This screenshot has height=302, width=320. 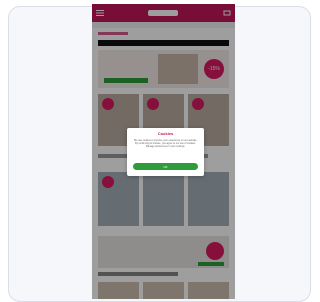 I want to click on dialog-title: Cookies, so click(x=165, y=133).